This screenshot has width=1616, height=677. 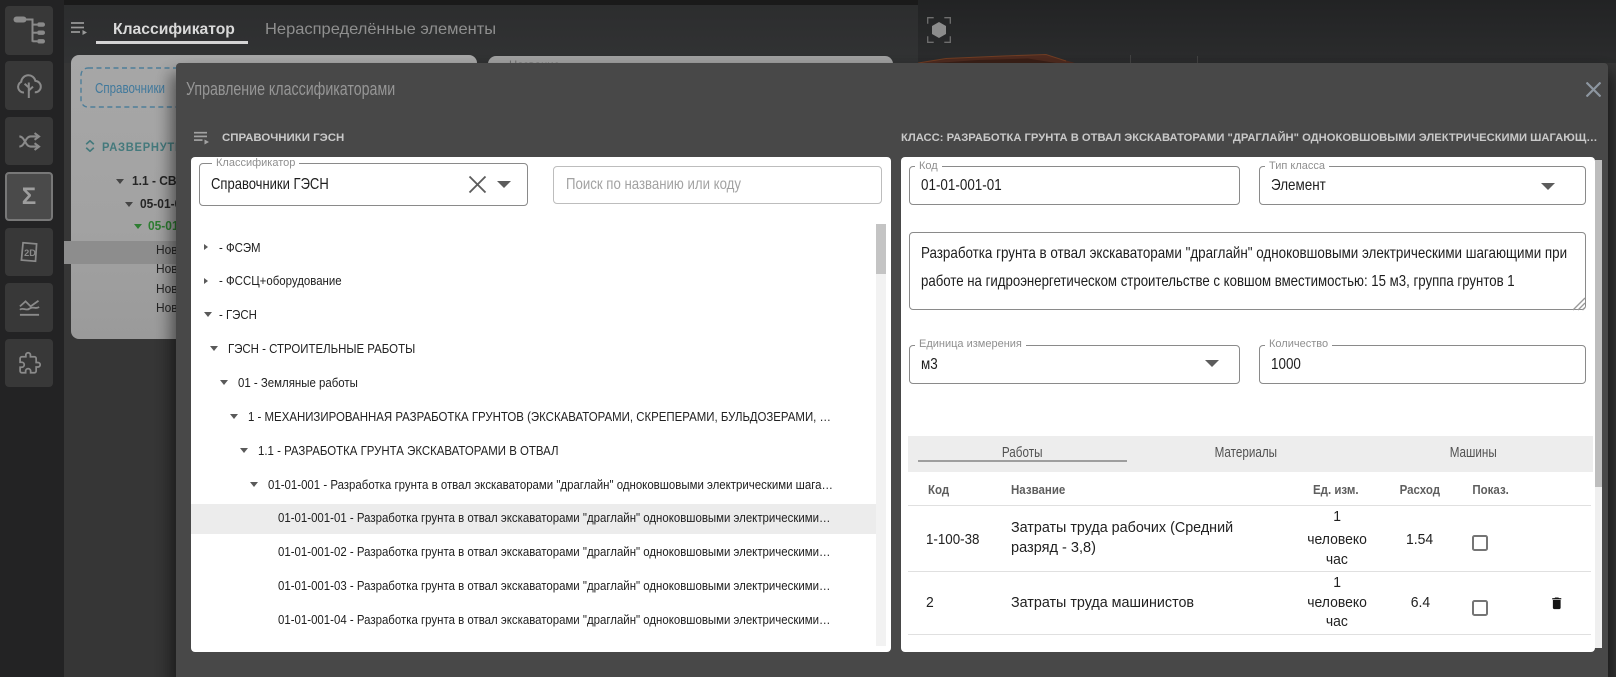 What do you see at coordinates (30, 253) in the screenshot?
I see `svg-text: 2D` at bounding box center [30, 253].